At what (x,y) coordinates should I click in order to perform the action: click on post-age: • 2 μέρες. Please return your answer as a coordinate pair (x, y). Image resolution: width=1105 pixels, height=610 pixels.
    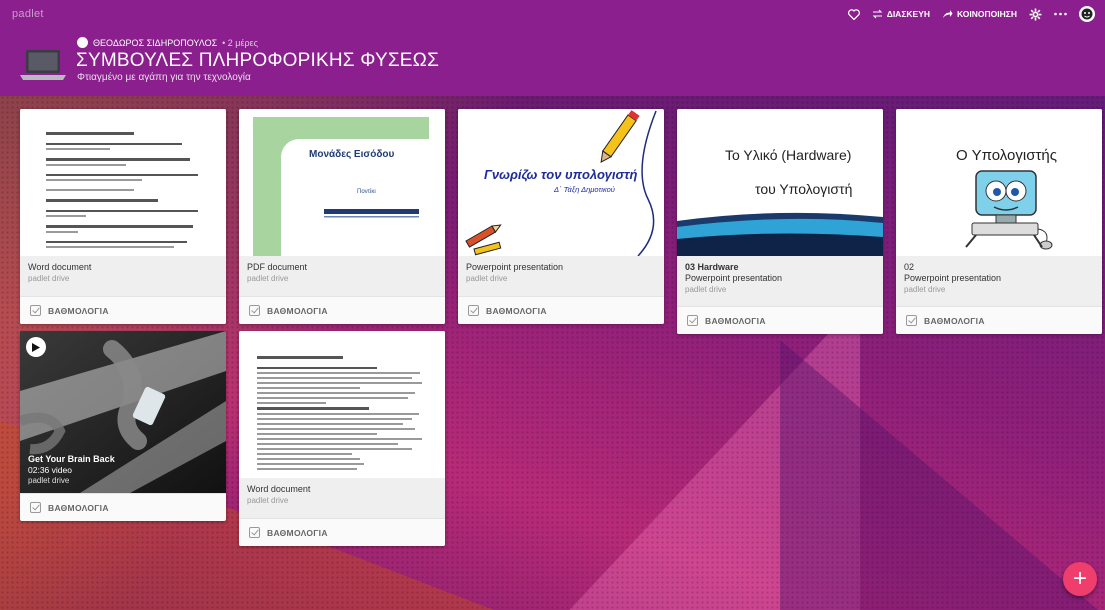
    Looking at the image, I should click on (240, 42).